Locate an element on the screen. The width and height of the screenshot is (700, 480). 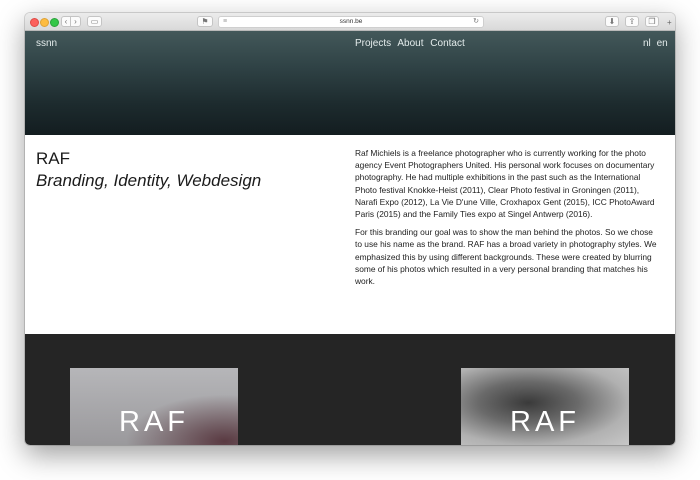
browser-toolbar: ‹ › ▭ ⚑ ≡ ssnn.be ↻ ⬇ ⇪ ❐ + is located at coordinates (350, 22).